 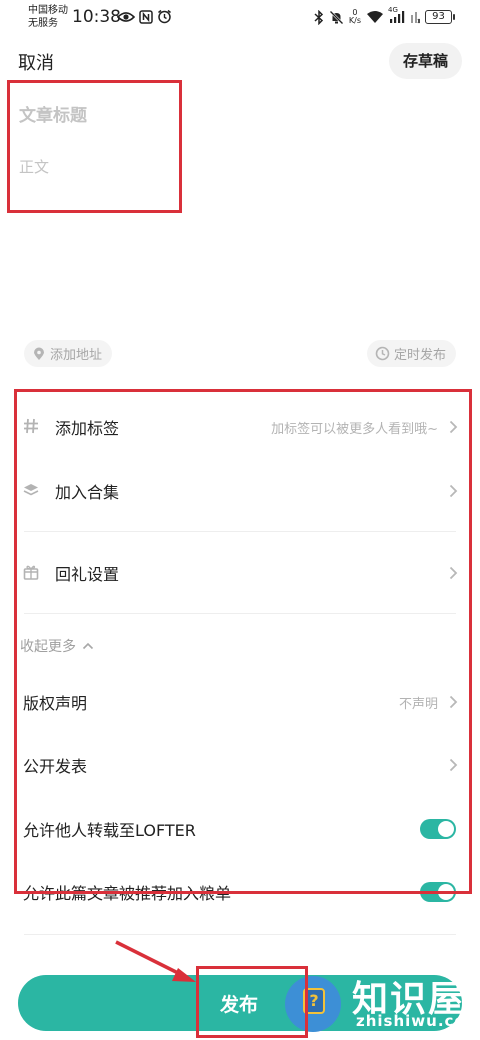 I want to click on save-draft-button: 存草稿, so click(x=425, y=61).